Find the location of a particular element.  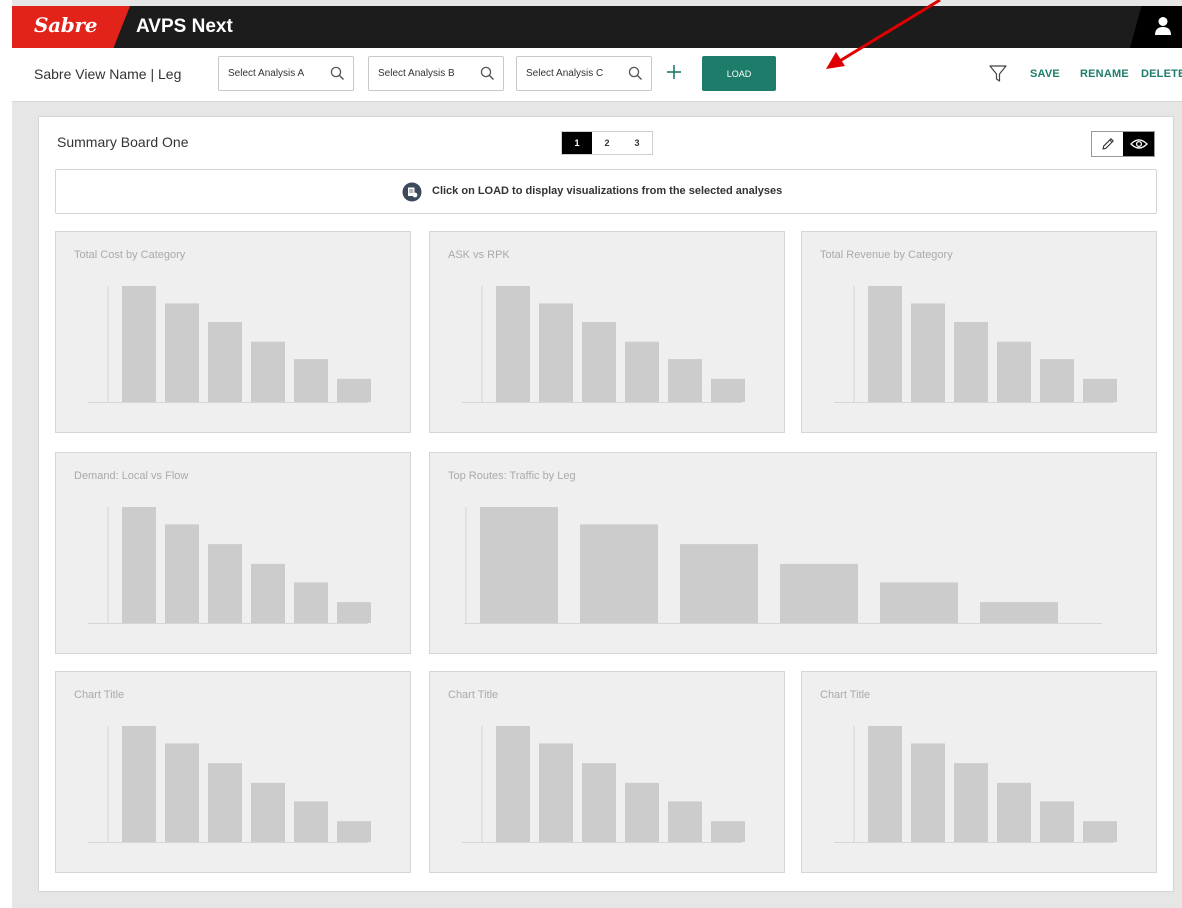

pencil-icon is located at coordinates (1107, 144).